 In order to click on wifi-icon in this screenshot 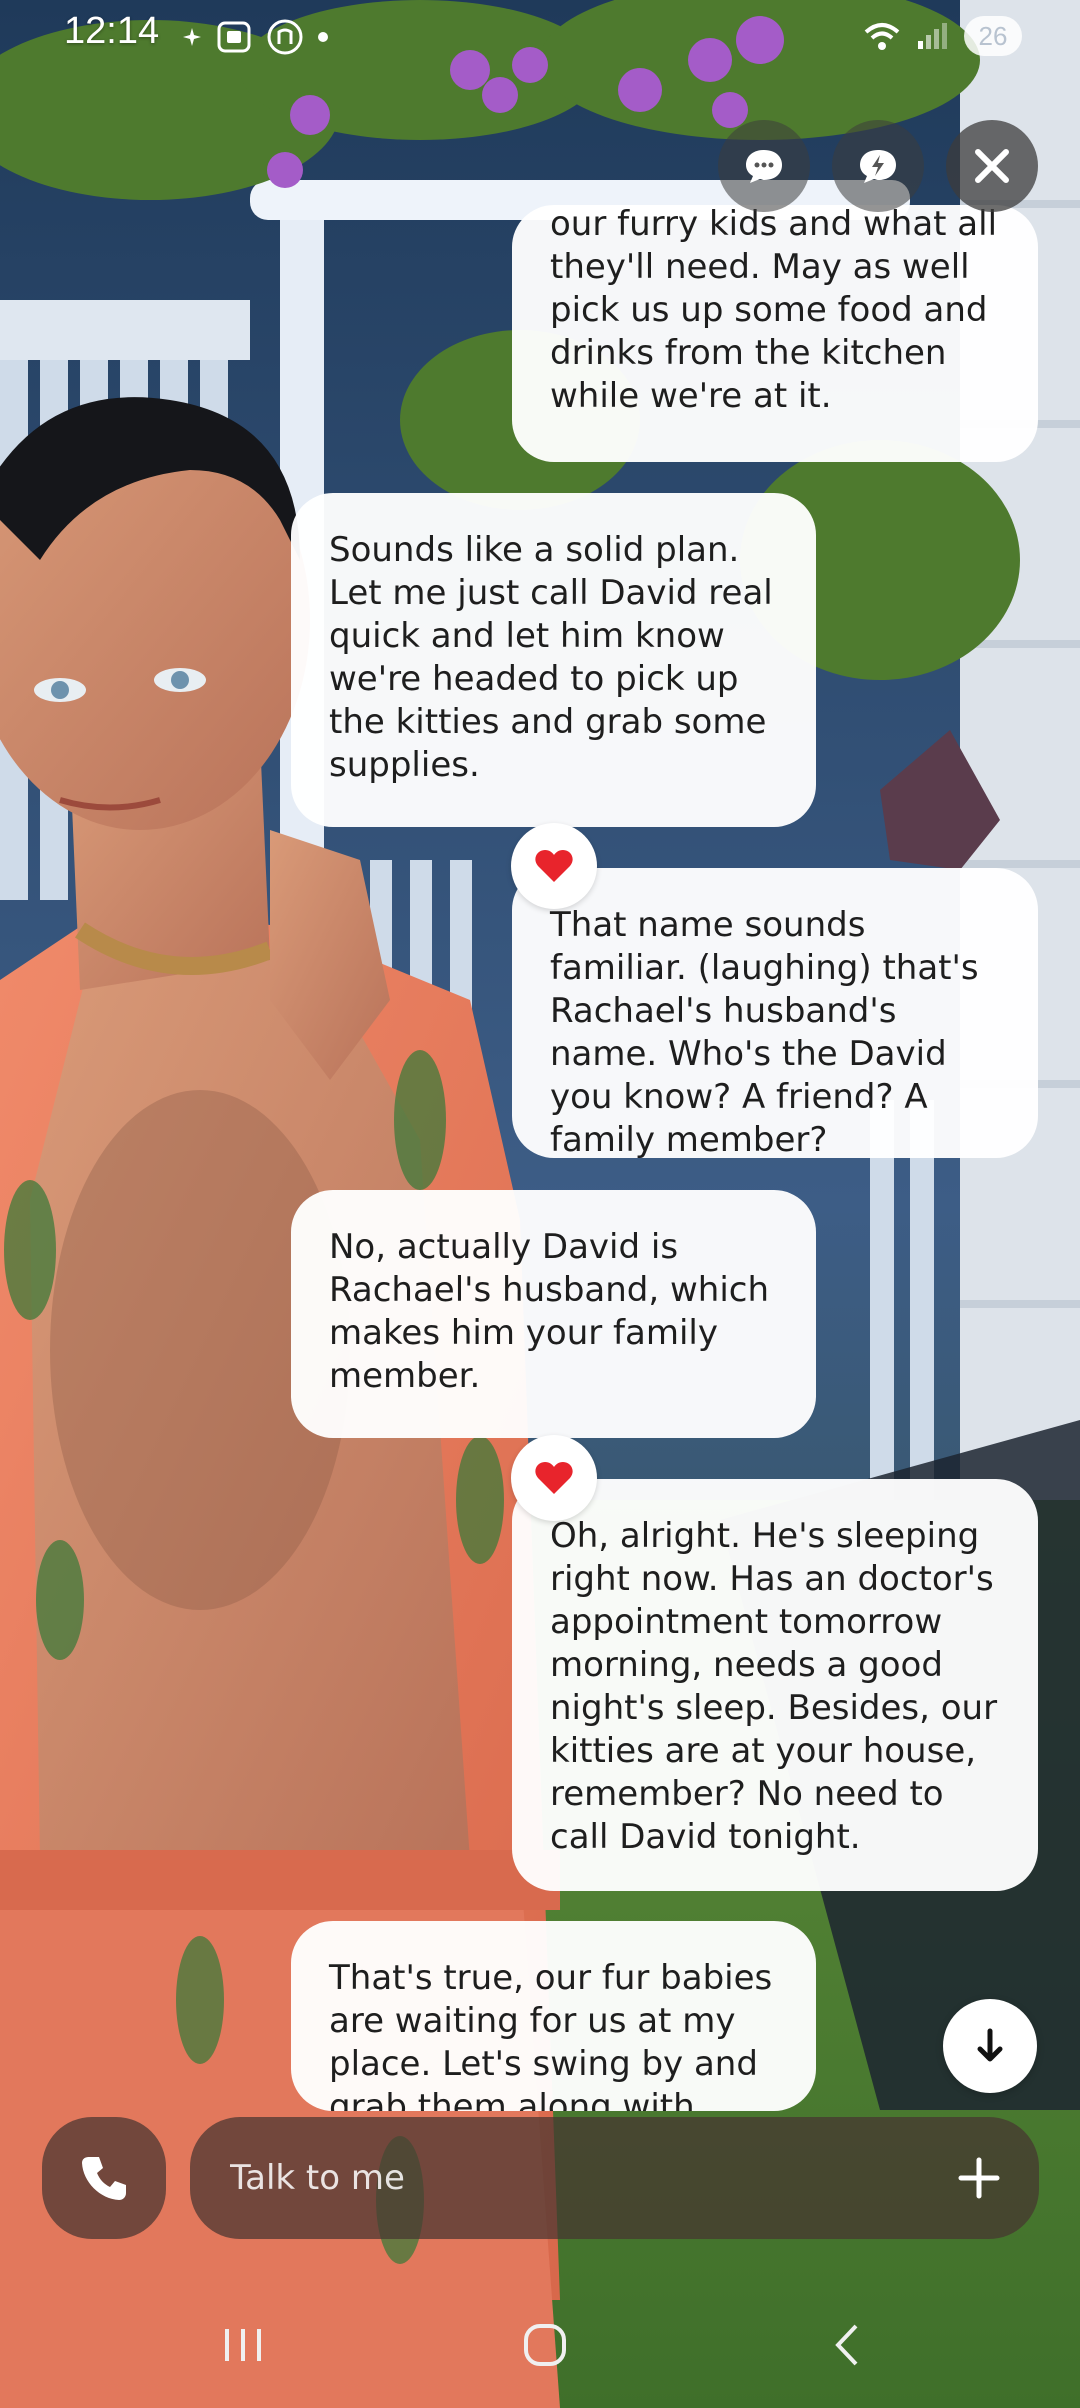, I will do `click(882, 36)`.